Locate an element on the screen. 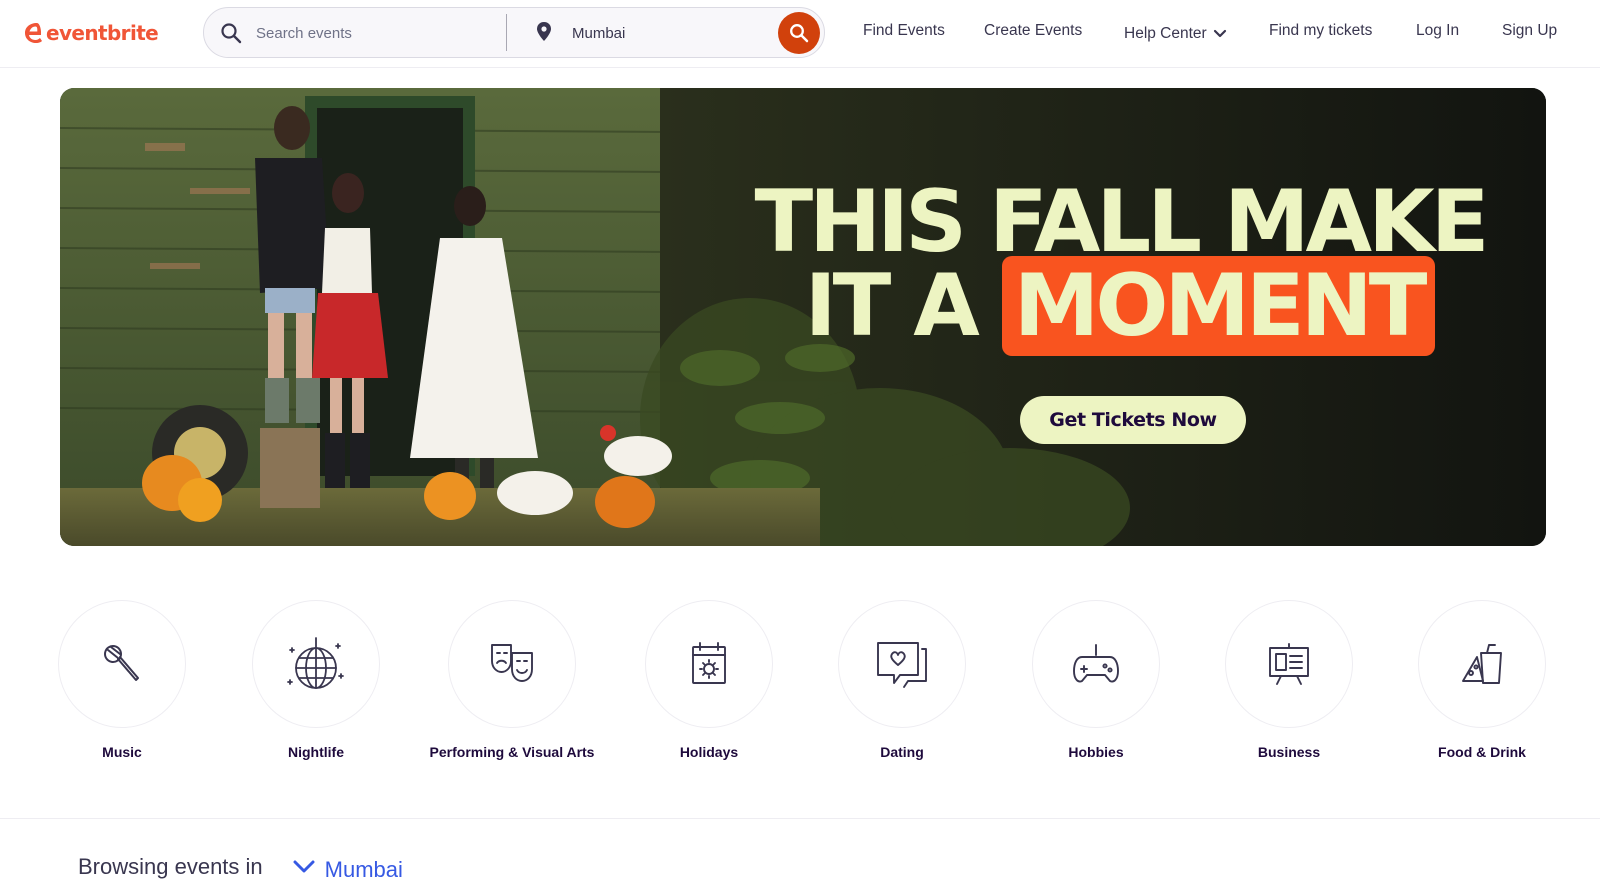 This screenshot has width=1600, height=891. category-dating: Dating is located at coordinates (902, 680).